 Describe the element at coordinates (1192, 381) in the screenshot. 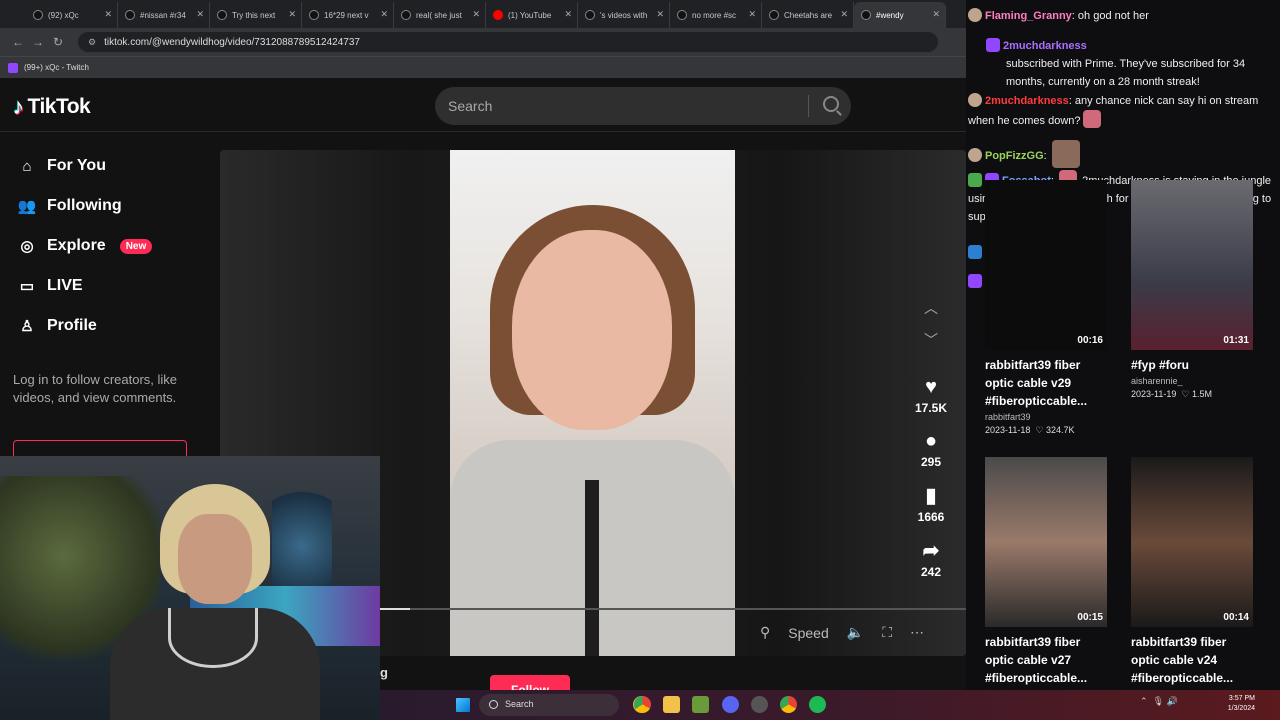

I see `video-author: aisharennie_` at that location.